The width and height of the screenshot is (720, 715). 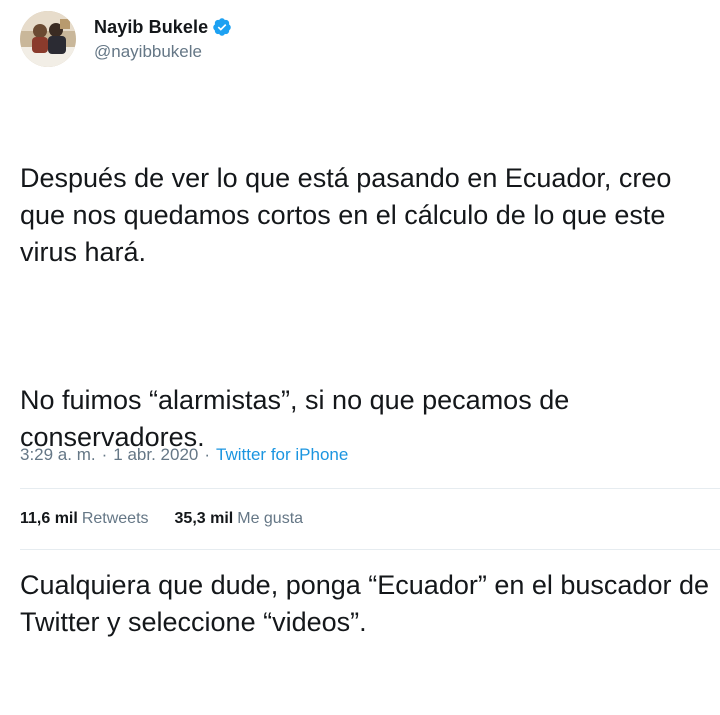 I want to click on tweet-header: Nayib Bukele @nayibbukele, so click(x=126, y=39).